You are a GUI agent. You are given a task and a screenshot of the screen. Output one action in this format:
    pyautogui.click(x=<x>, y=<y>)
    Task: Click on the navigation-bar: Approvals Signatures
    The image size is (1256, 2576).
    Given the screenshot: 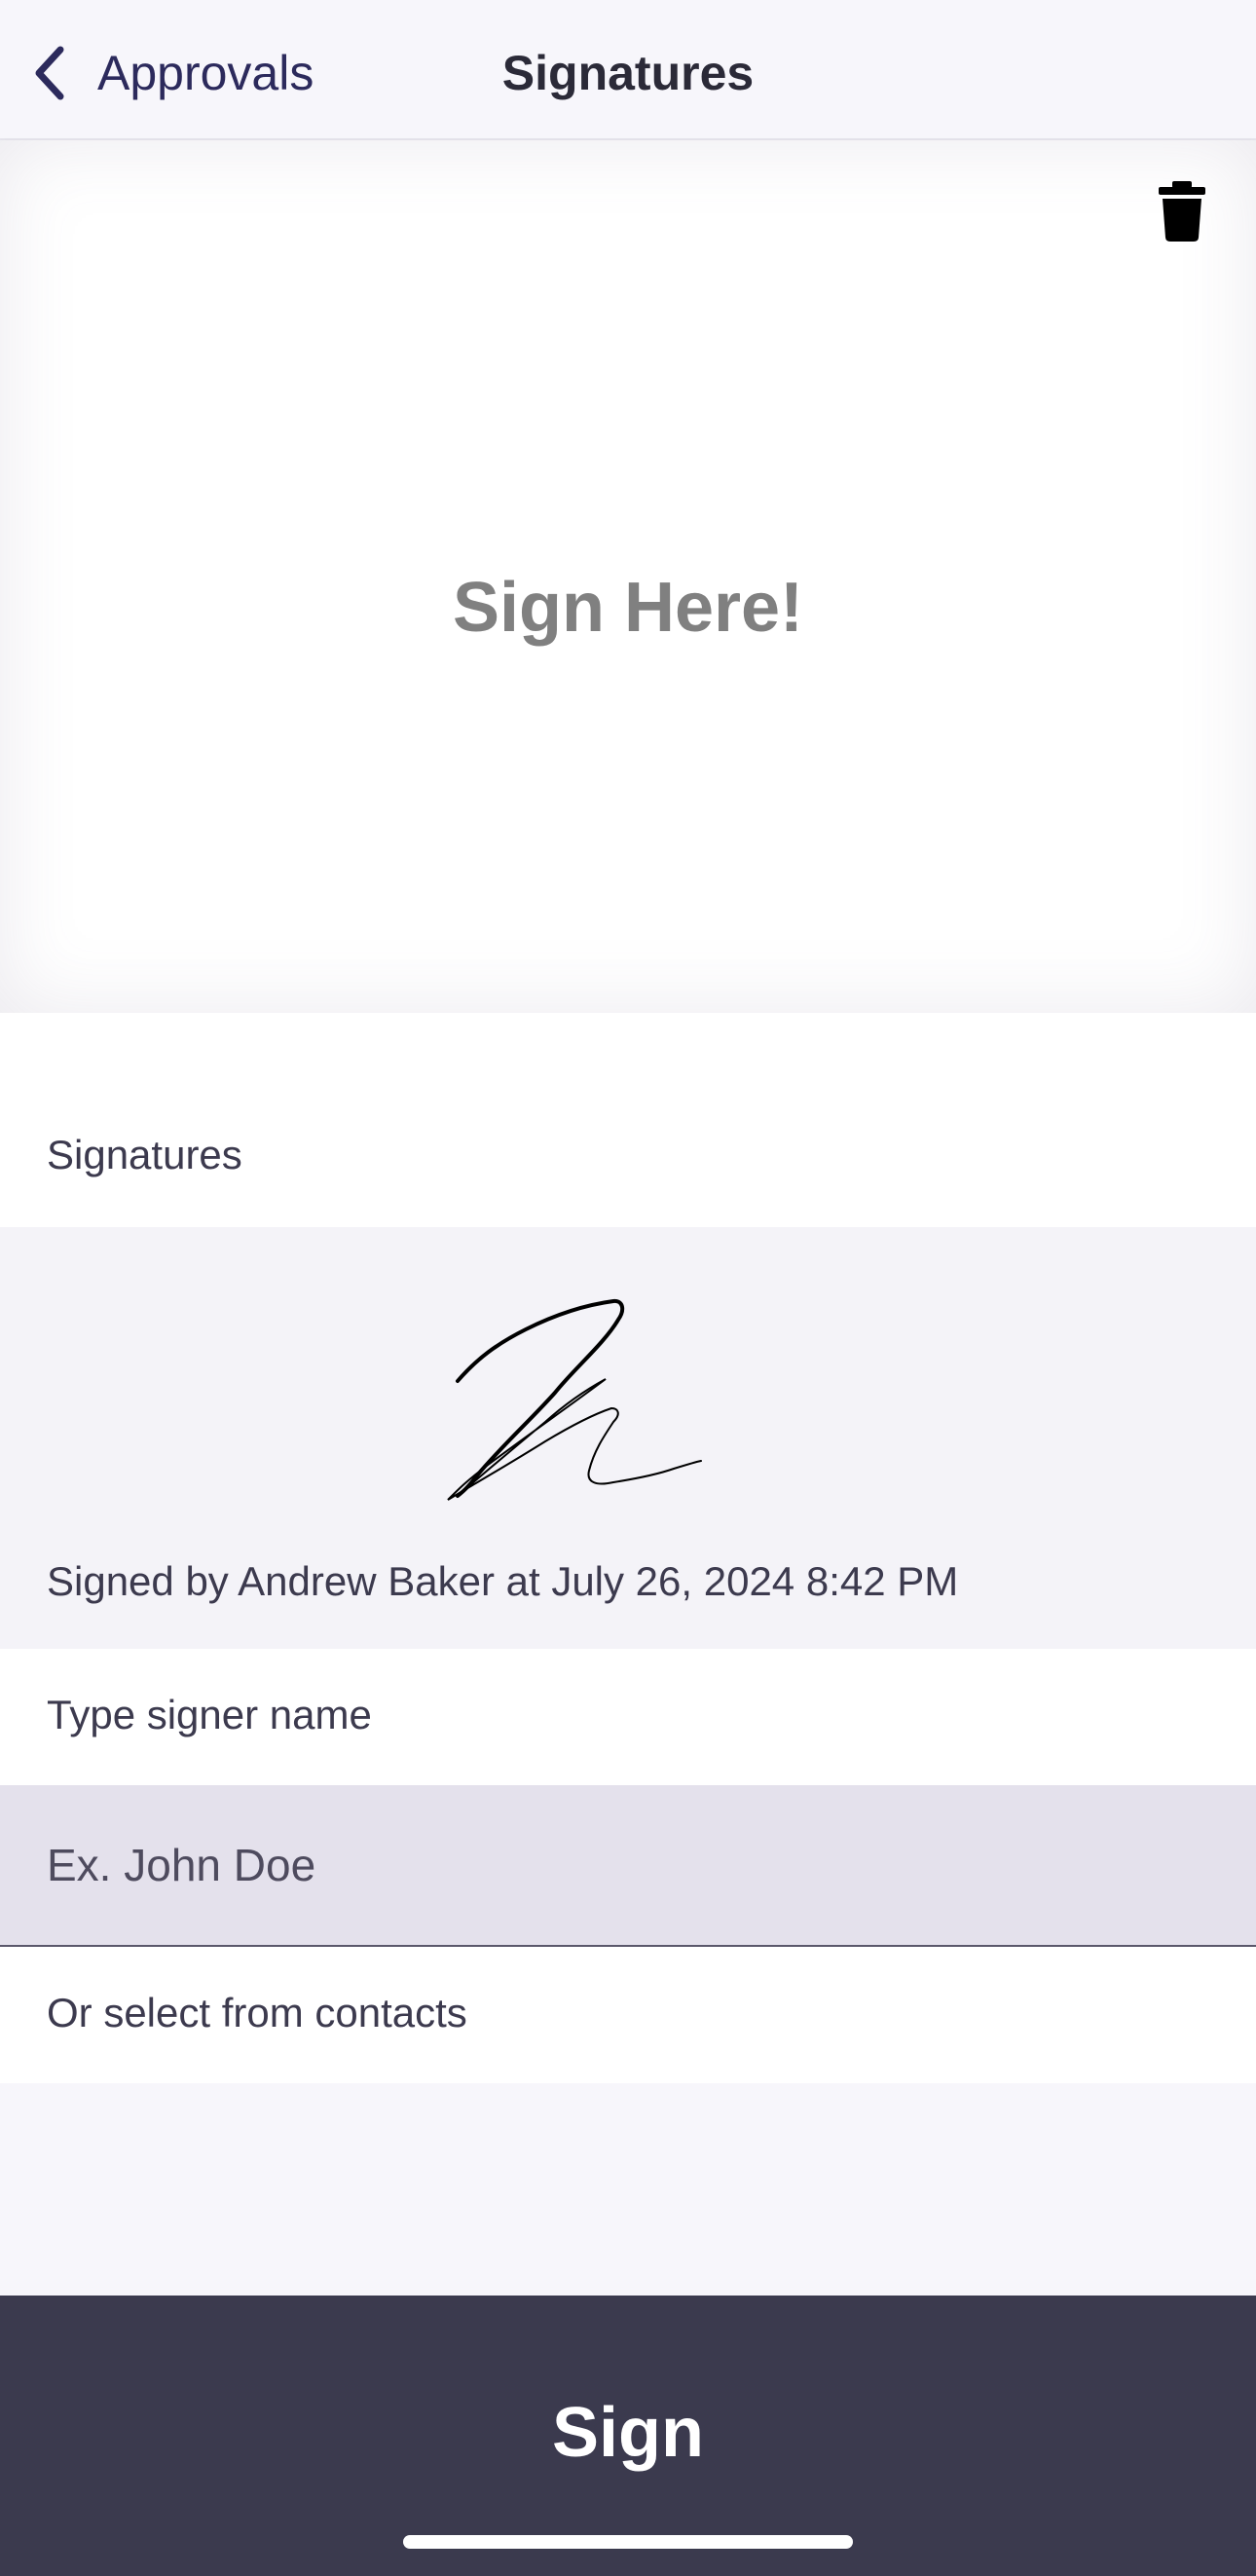 What is the action you would take?
    pyautogui.click(x=628, y=70)
    